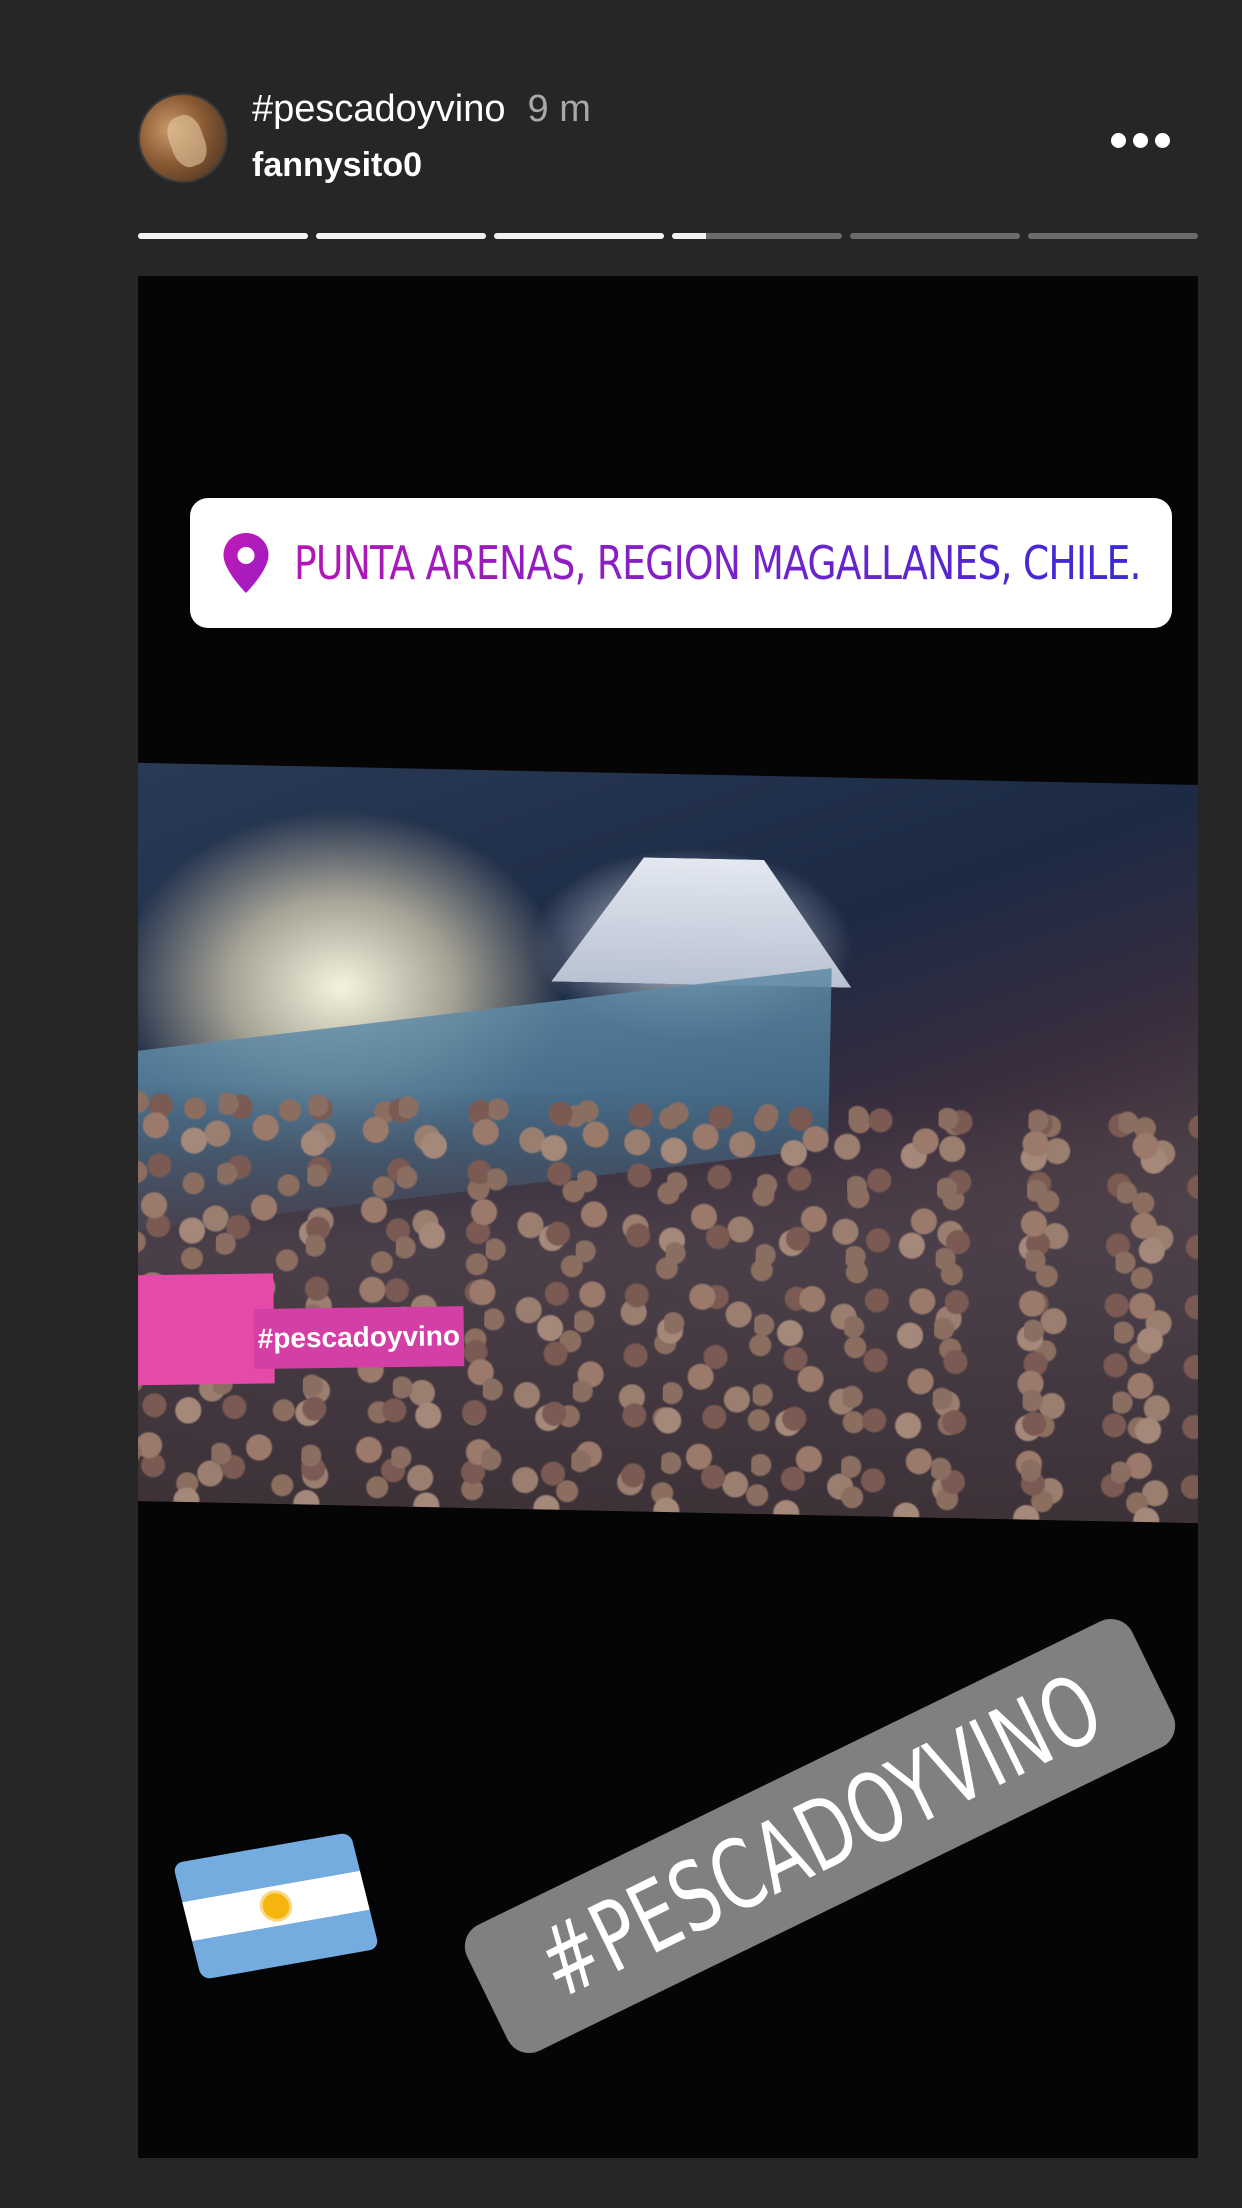  Describe the element at coordinates (379, 109) in the screenshot. I see `hashtag-title: #pescadoyvino` at that location.